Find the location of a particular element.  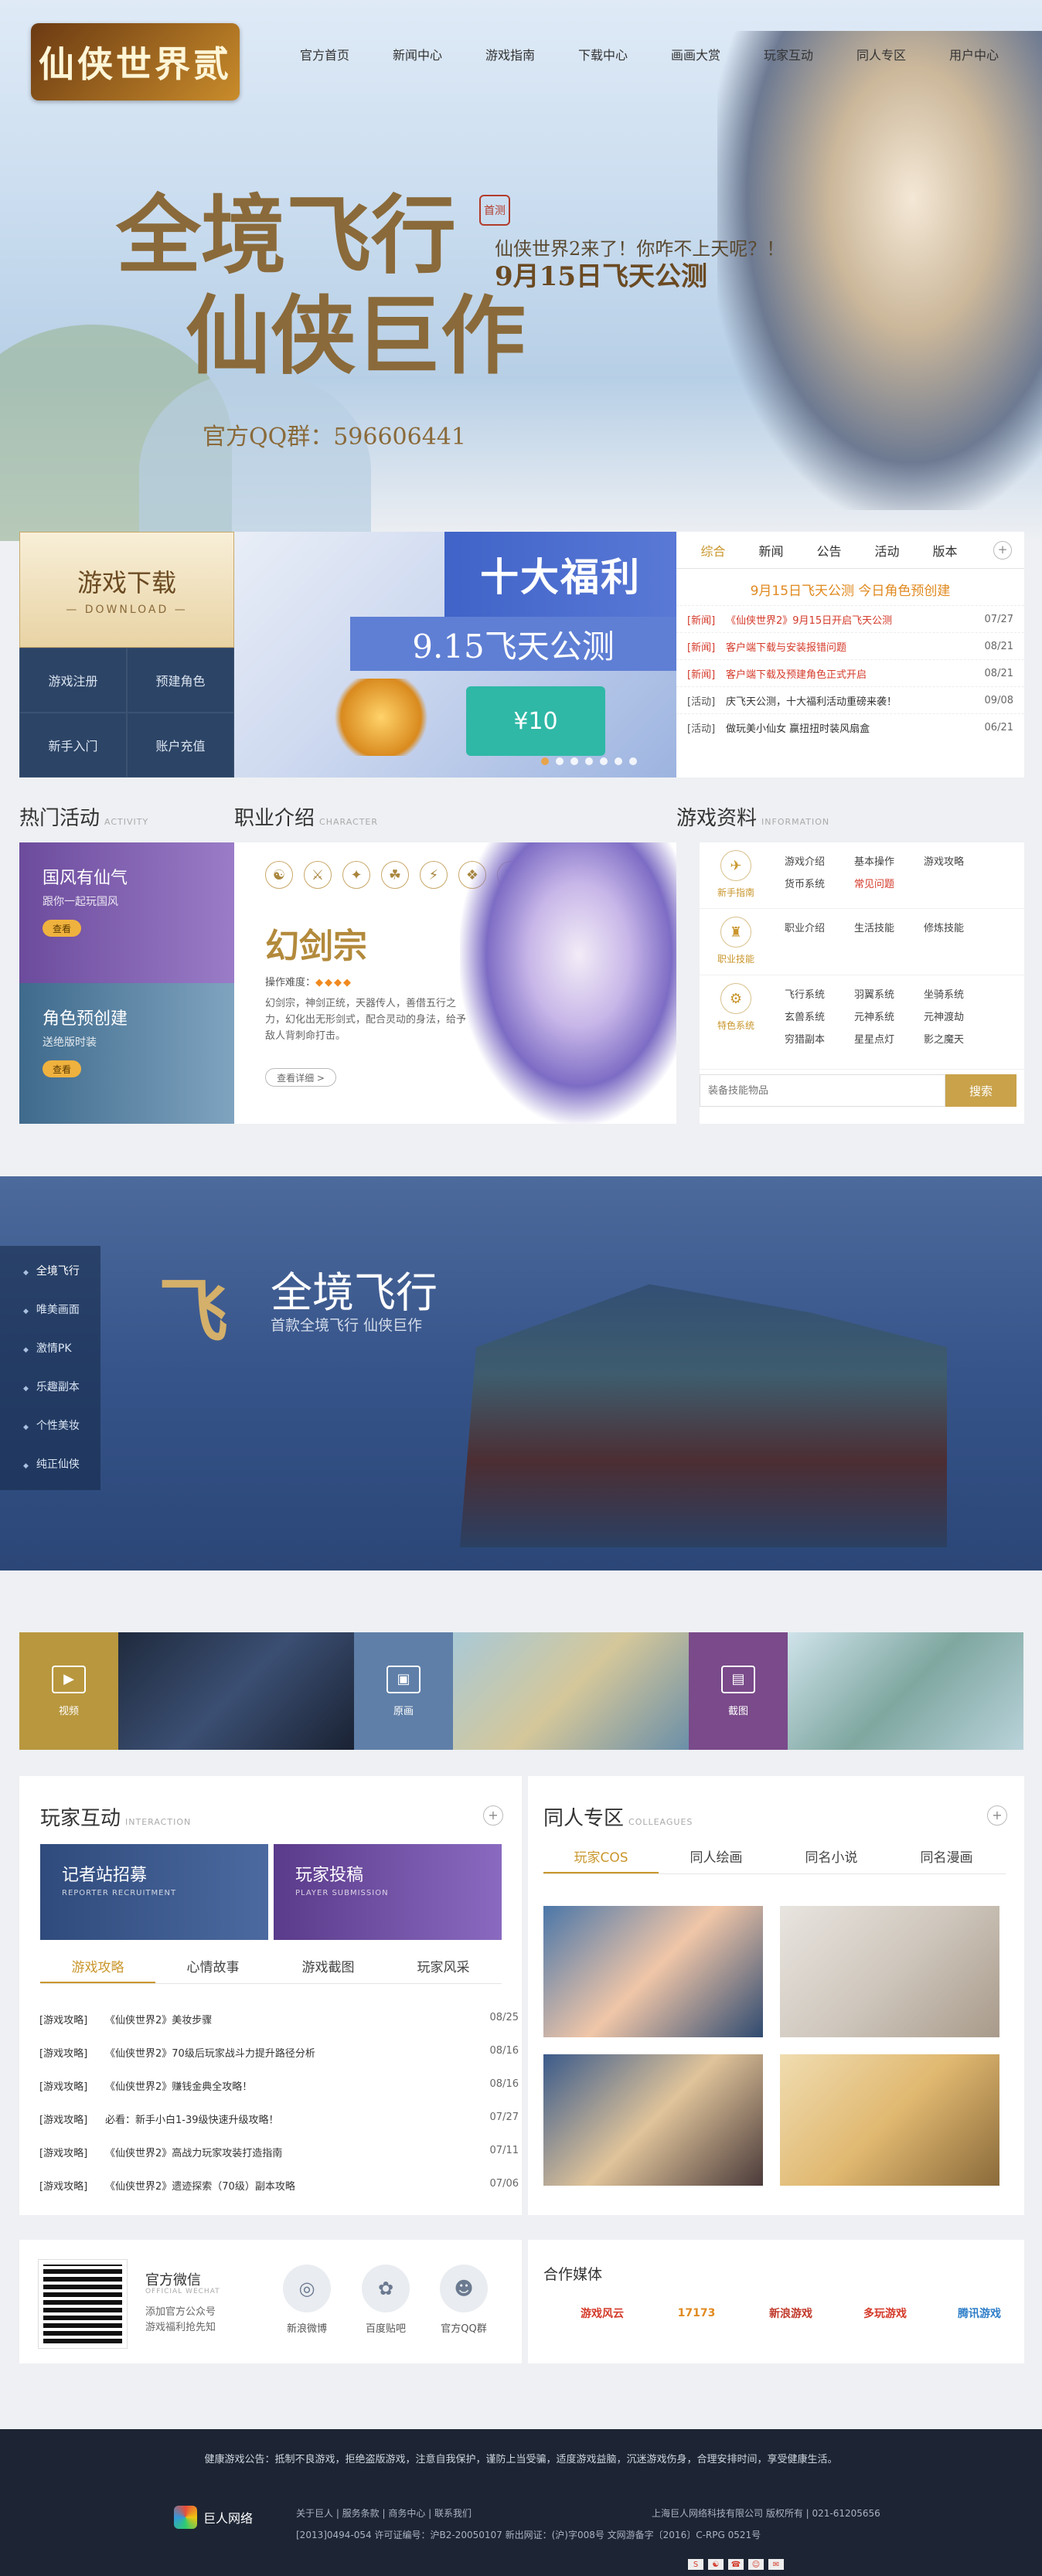

info-link: 元神渡劫 is located at coordinates (958, 1016).